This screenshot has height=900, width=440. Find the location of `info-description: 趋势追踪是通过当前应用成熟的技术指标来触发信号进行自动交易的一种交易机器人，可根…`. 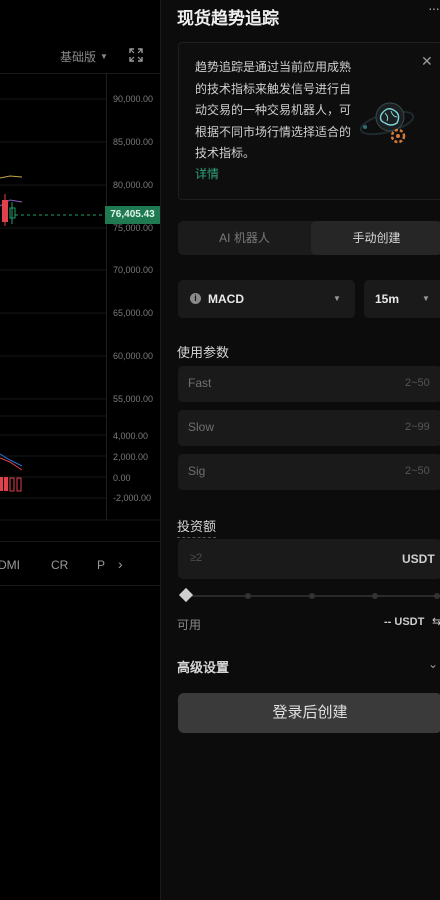

info-description: 趋势追踪是通过当前应用成熟的技术指标来触发信号进行自动交易的一种交易机器人，可根… is located at coordinates (273, 110).